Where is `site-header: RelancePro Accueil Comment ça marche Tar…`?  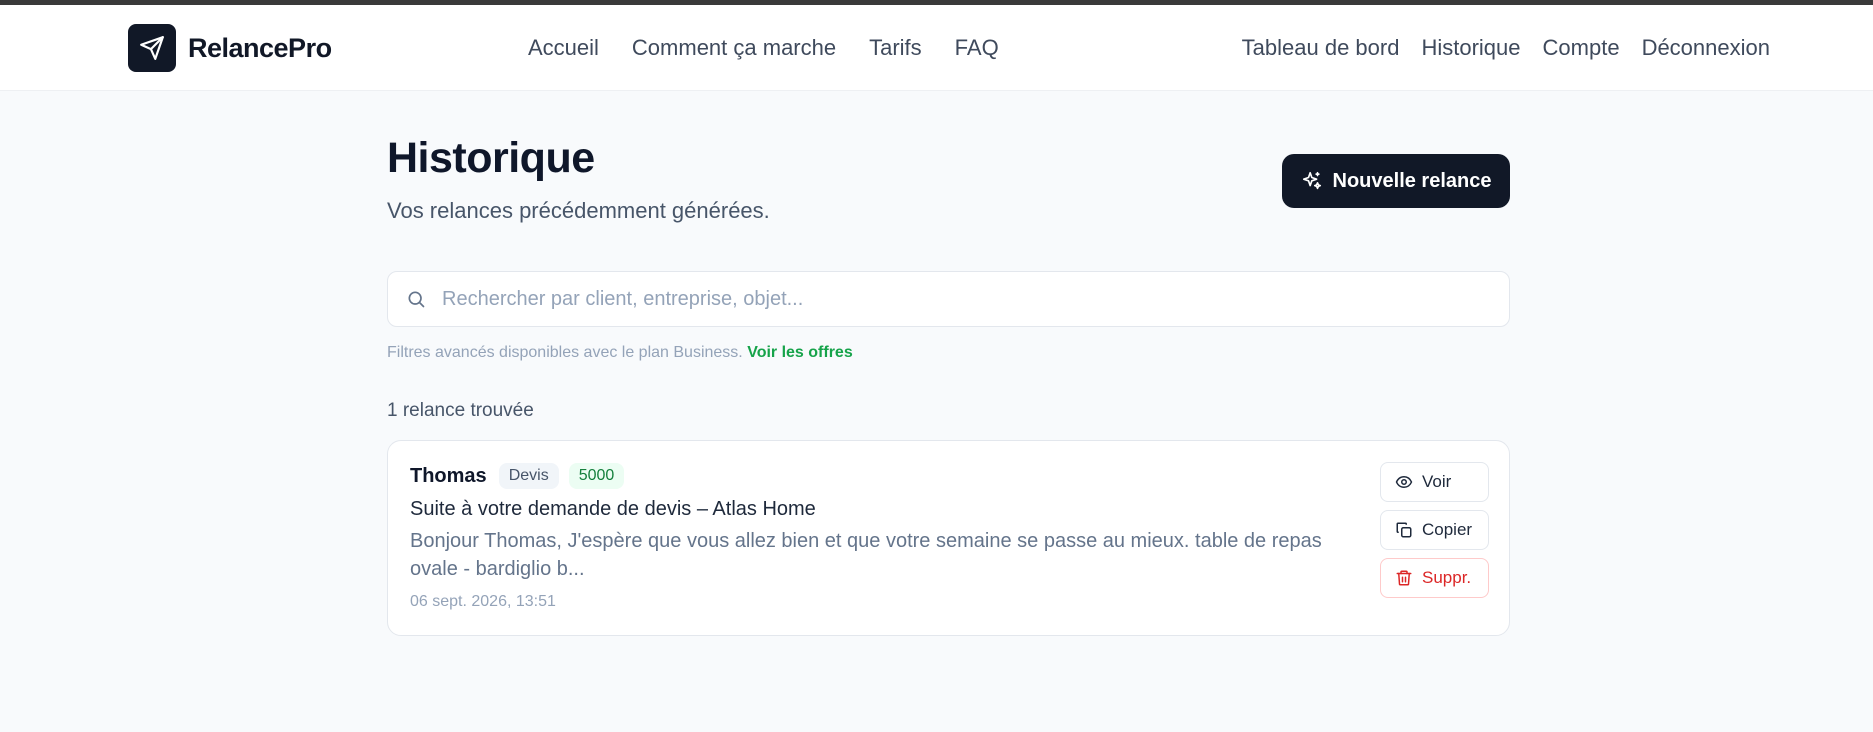 site-header: RelancePro Accueil Comment ça marche Tar… is located at coordinates (936, 48).